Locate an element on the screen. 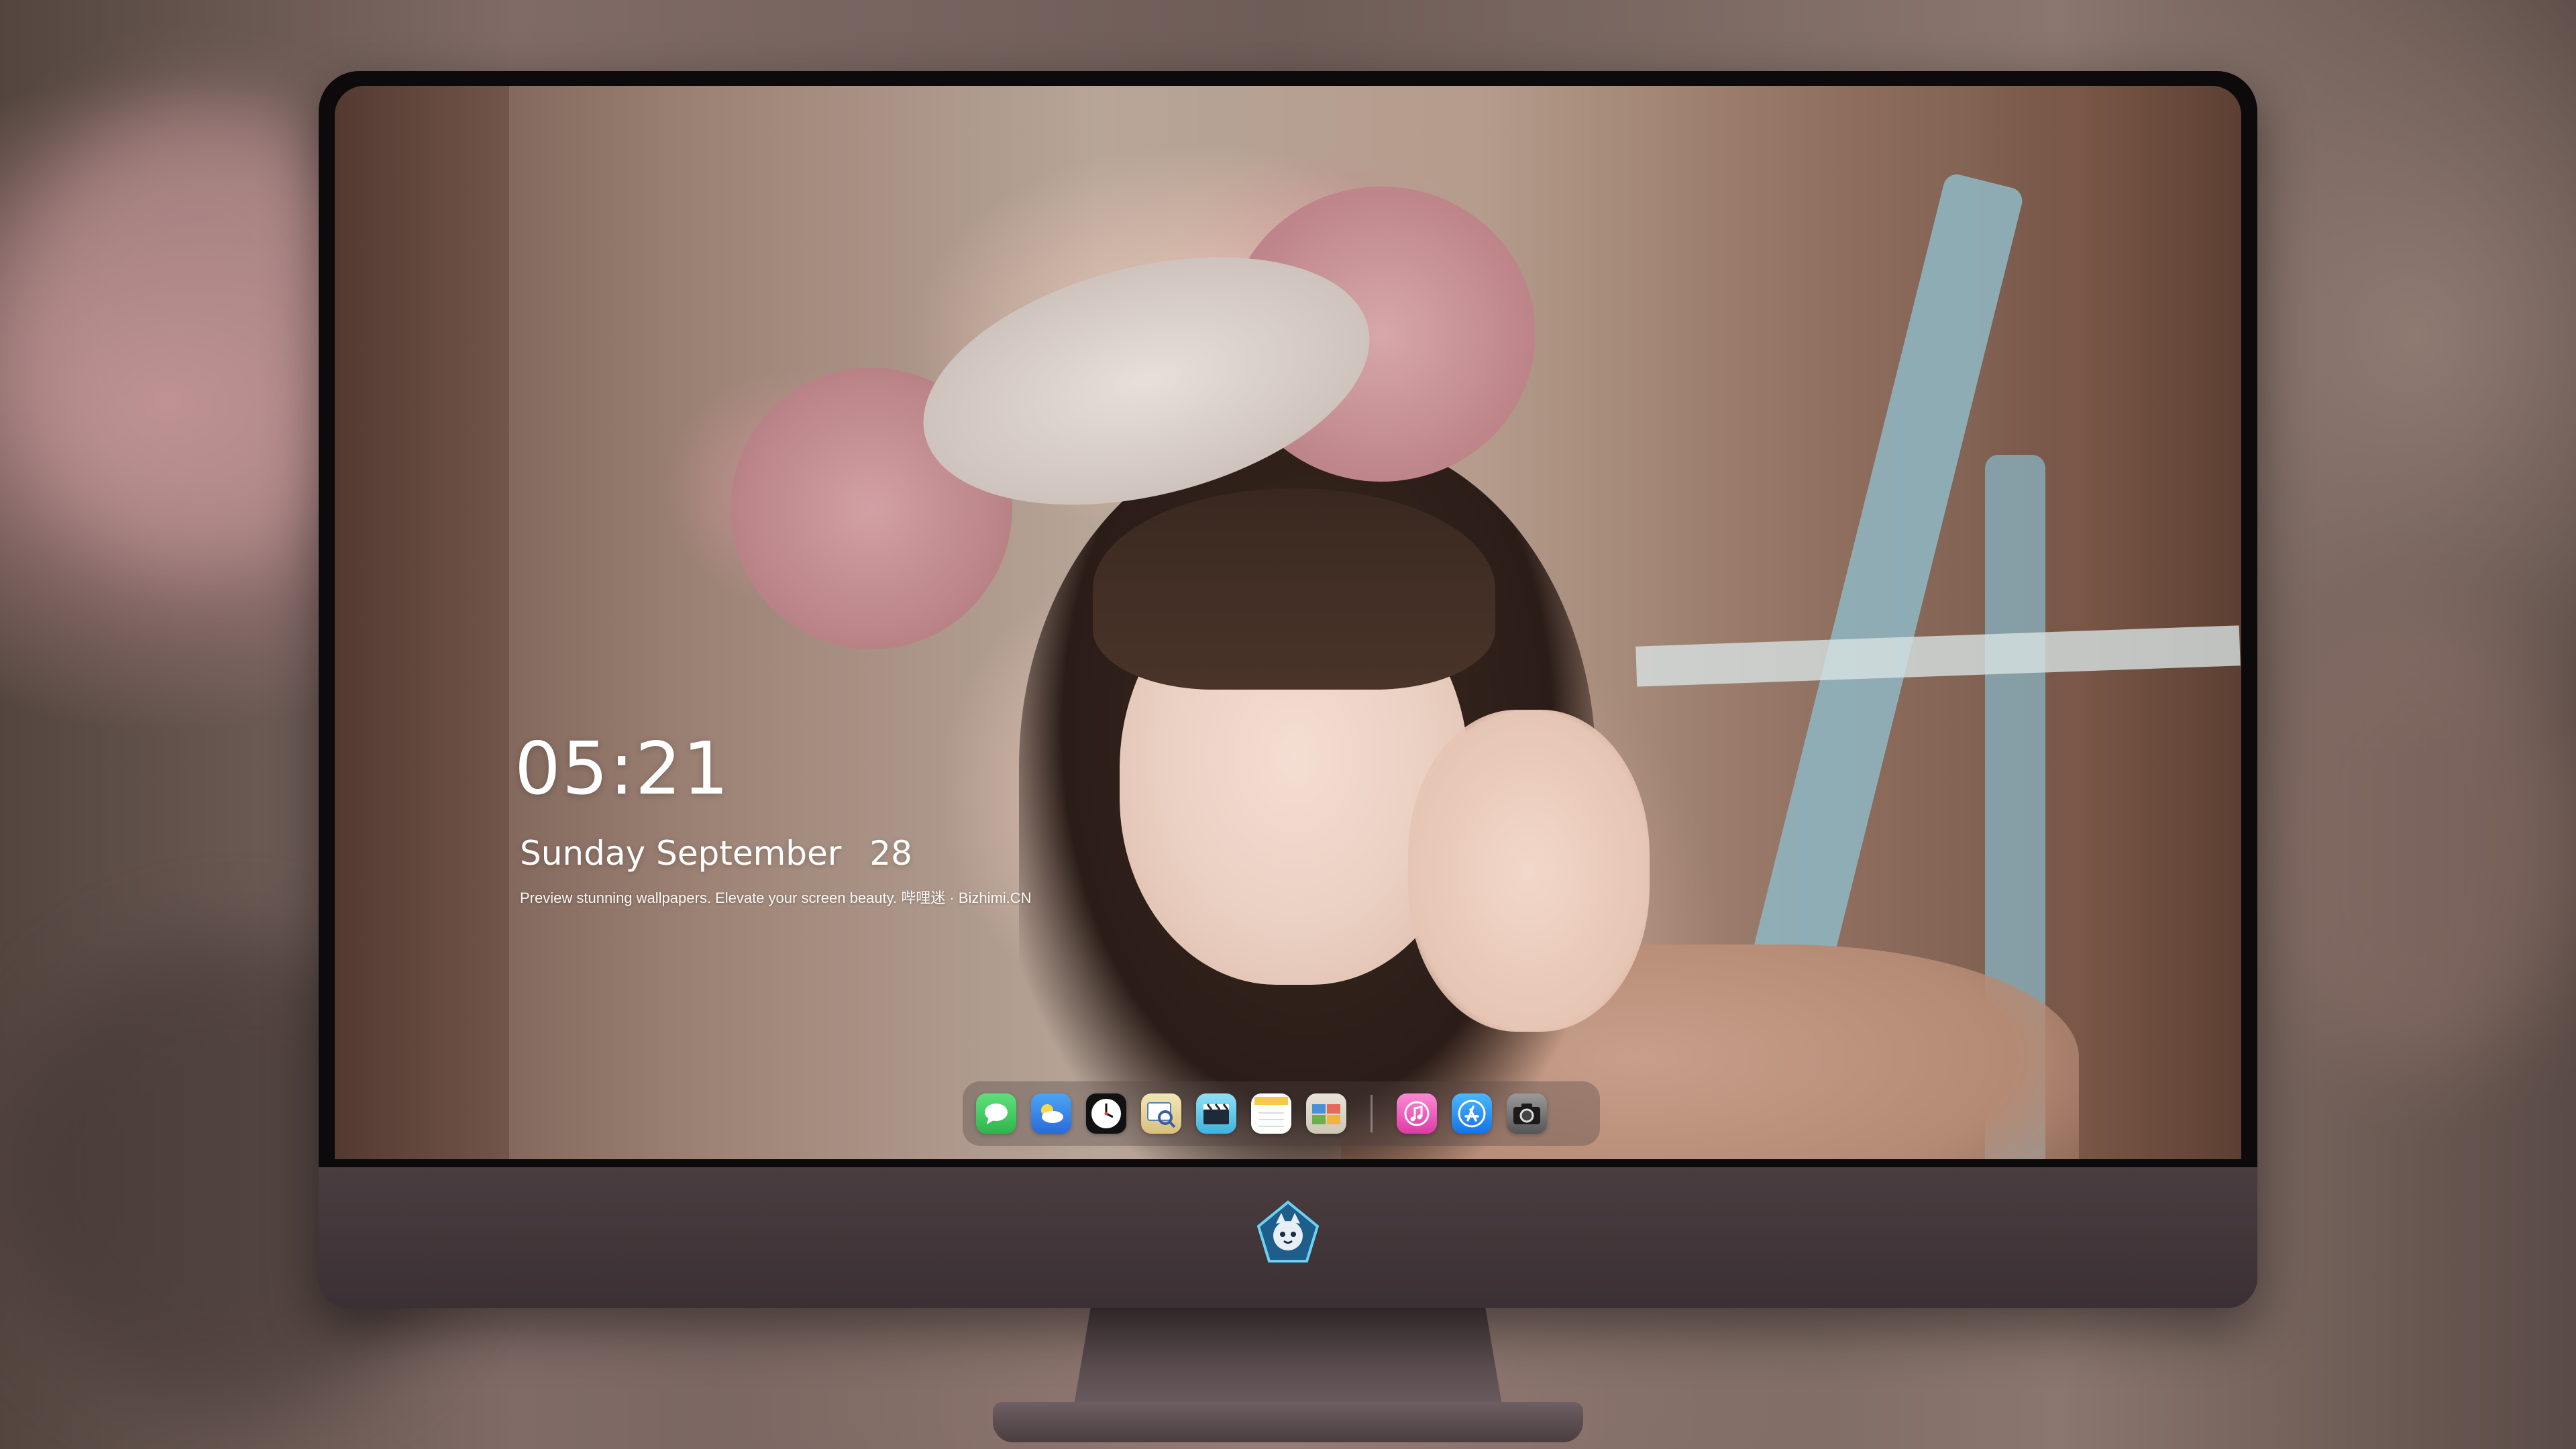  monitor-chin is located at coordinates (1288, 1237).